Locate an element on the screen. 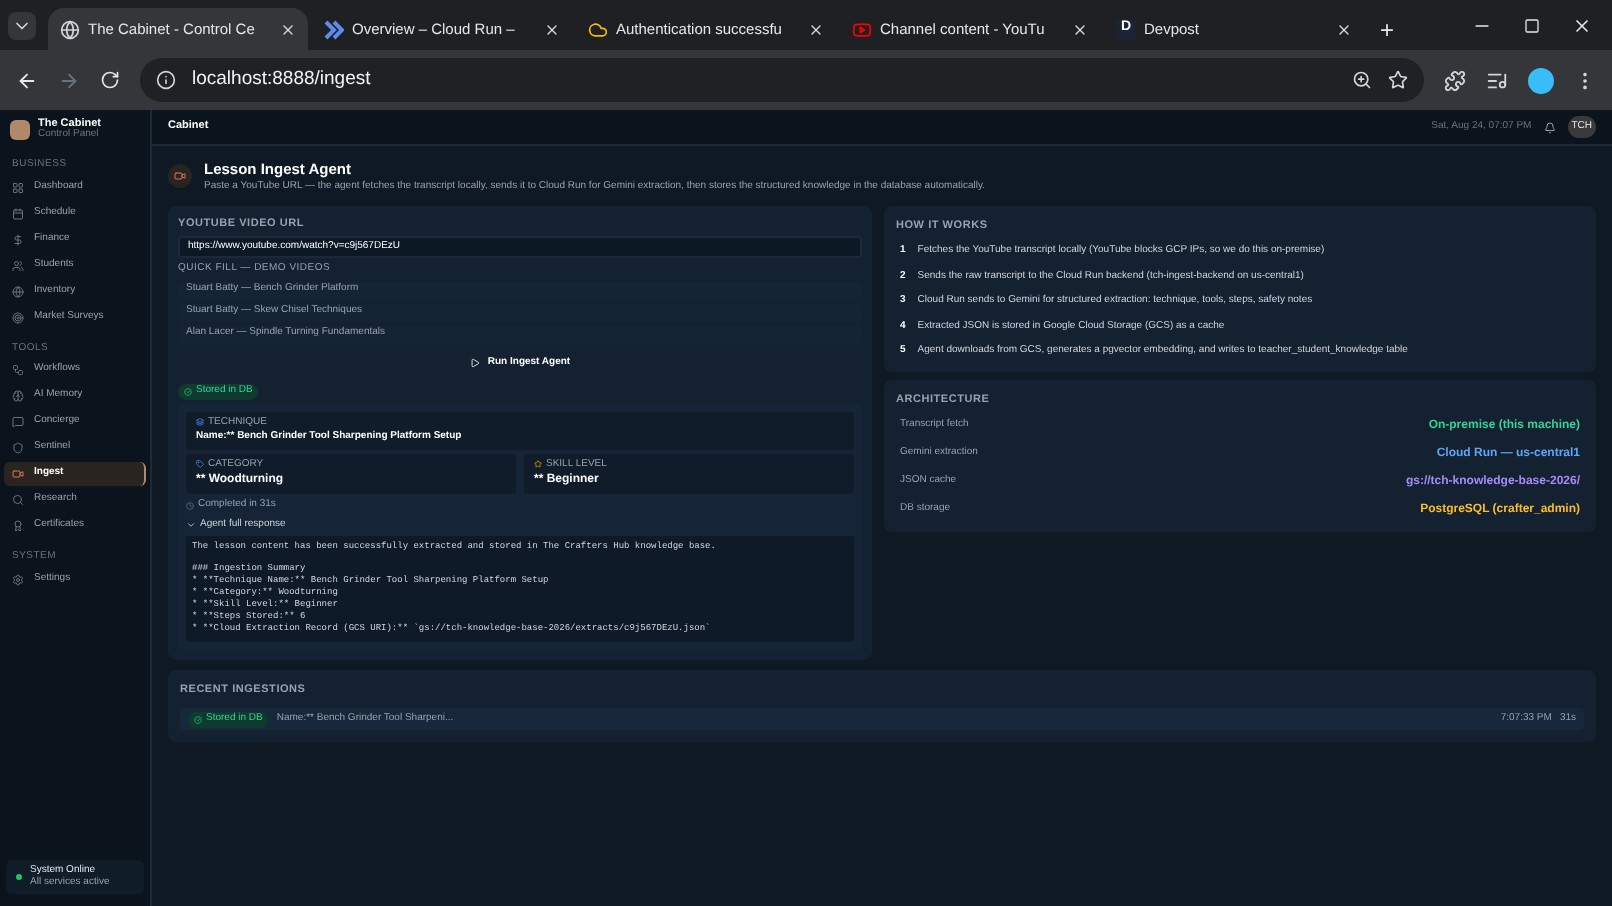 Image resolution: width=1612 pixels, height=906 pixels. bookmark-star-icon is located at coordinates (1398, 80).